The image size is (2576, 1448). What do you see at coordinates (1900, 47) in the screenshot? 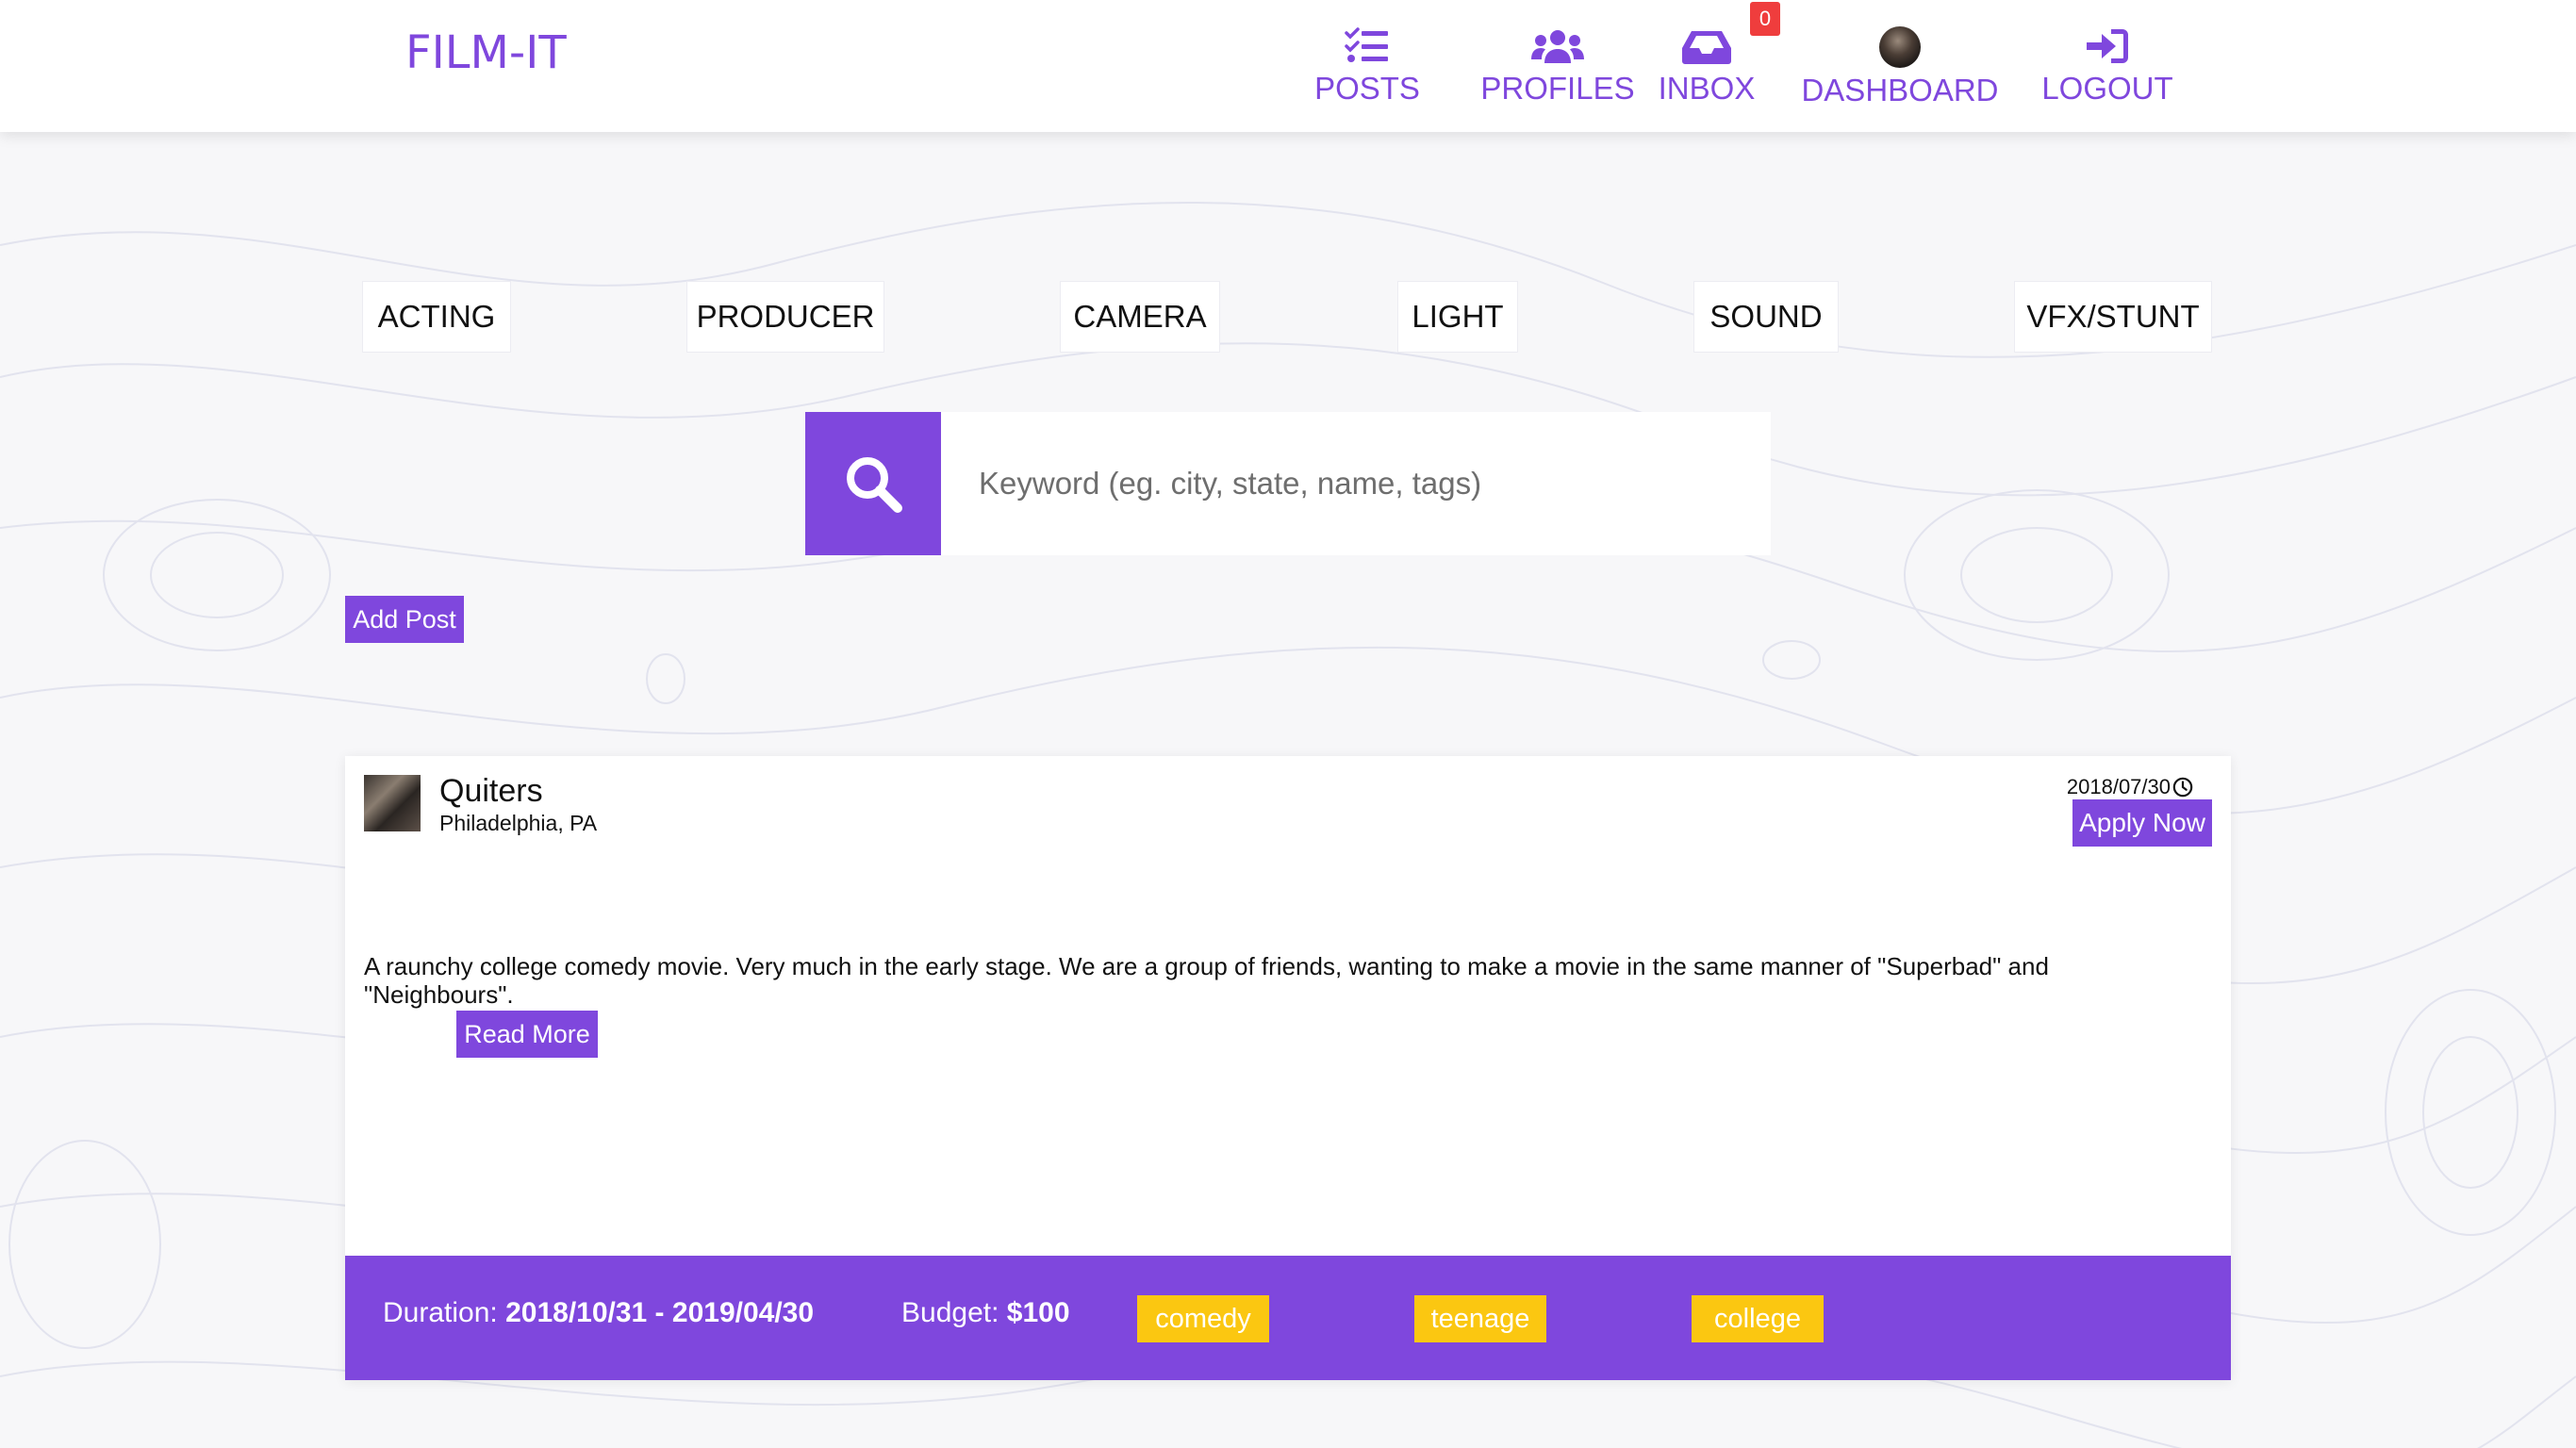
I see `user-avatar` at bounding box center [1900, 47].